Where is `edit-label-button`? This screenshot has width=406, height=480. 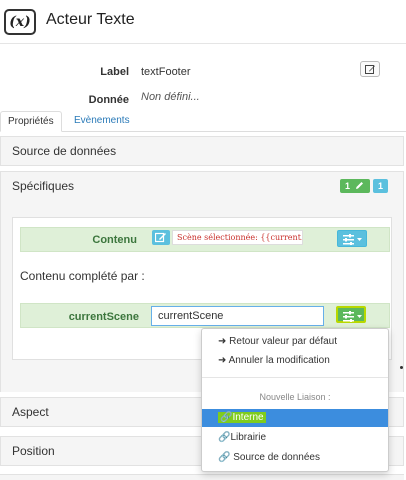
edit-label-button is located at coordinates (370, 69).